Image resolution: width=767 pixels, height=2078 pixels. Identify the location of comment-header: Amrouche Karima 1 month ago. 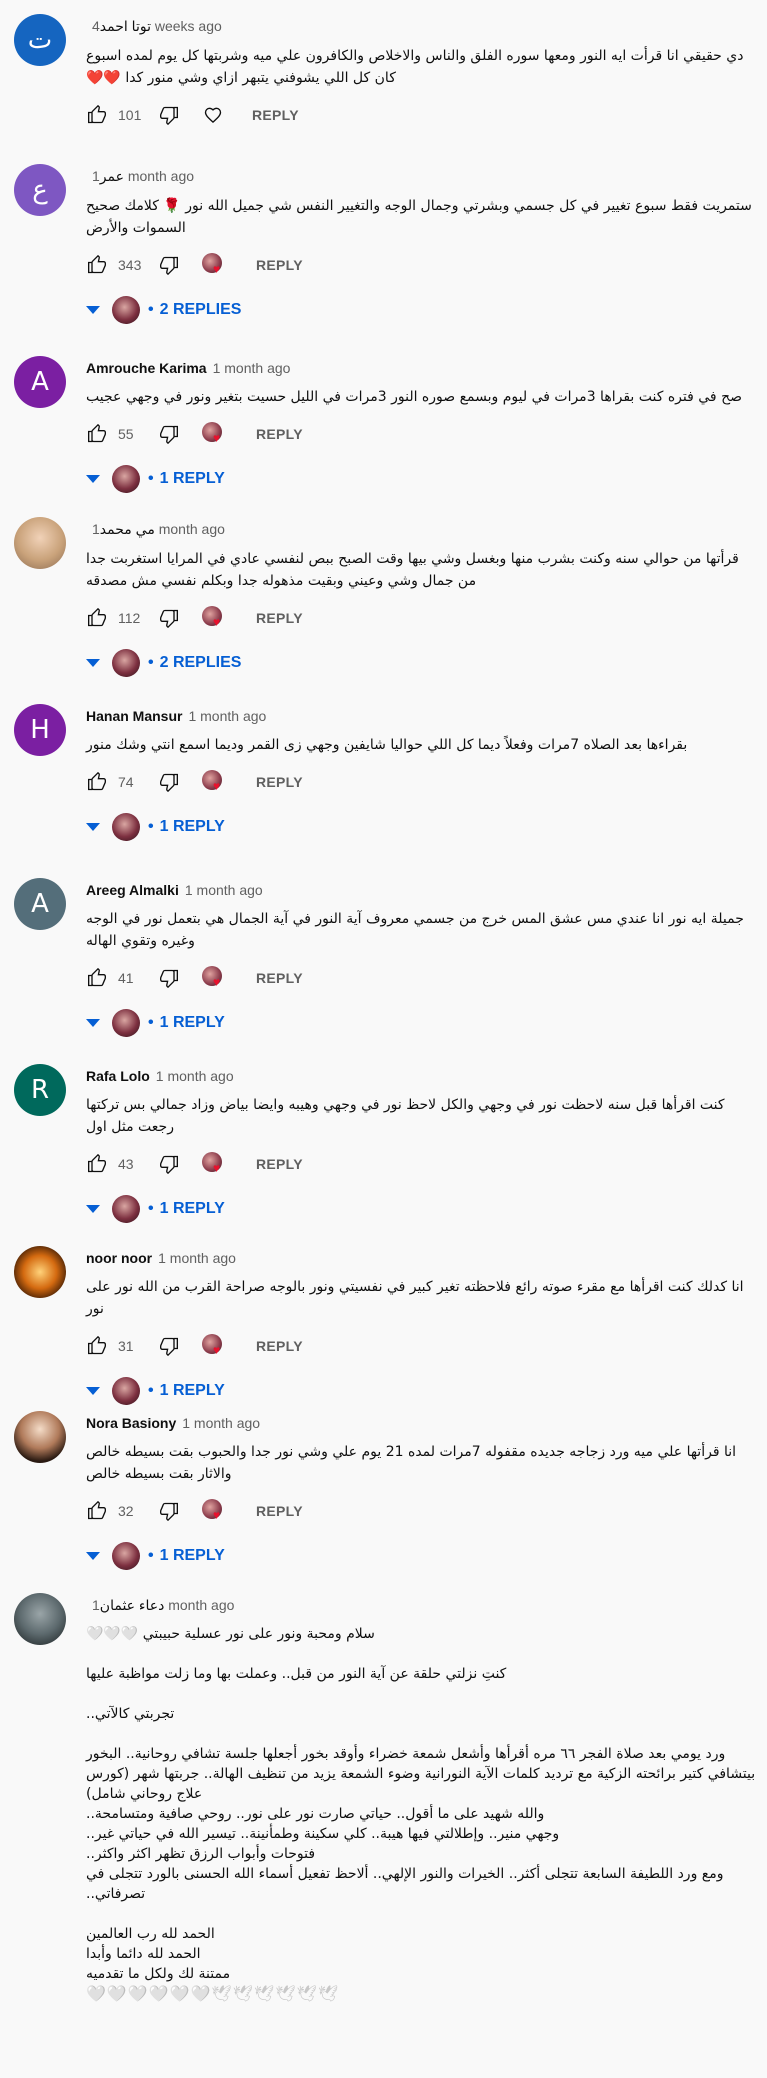
(422, 368).